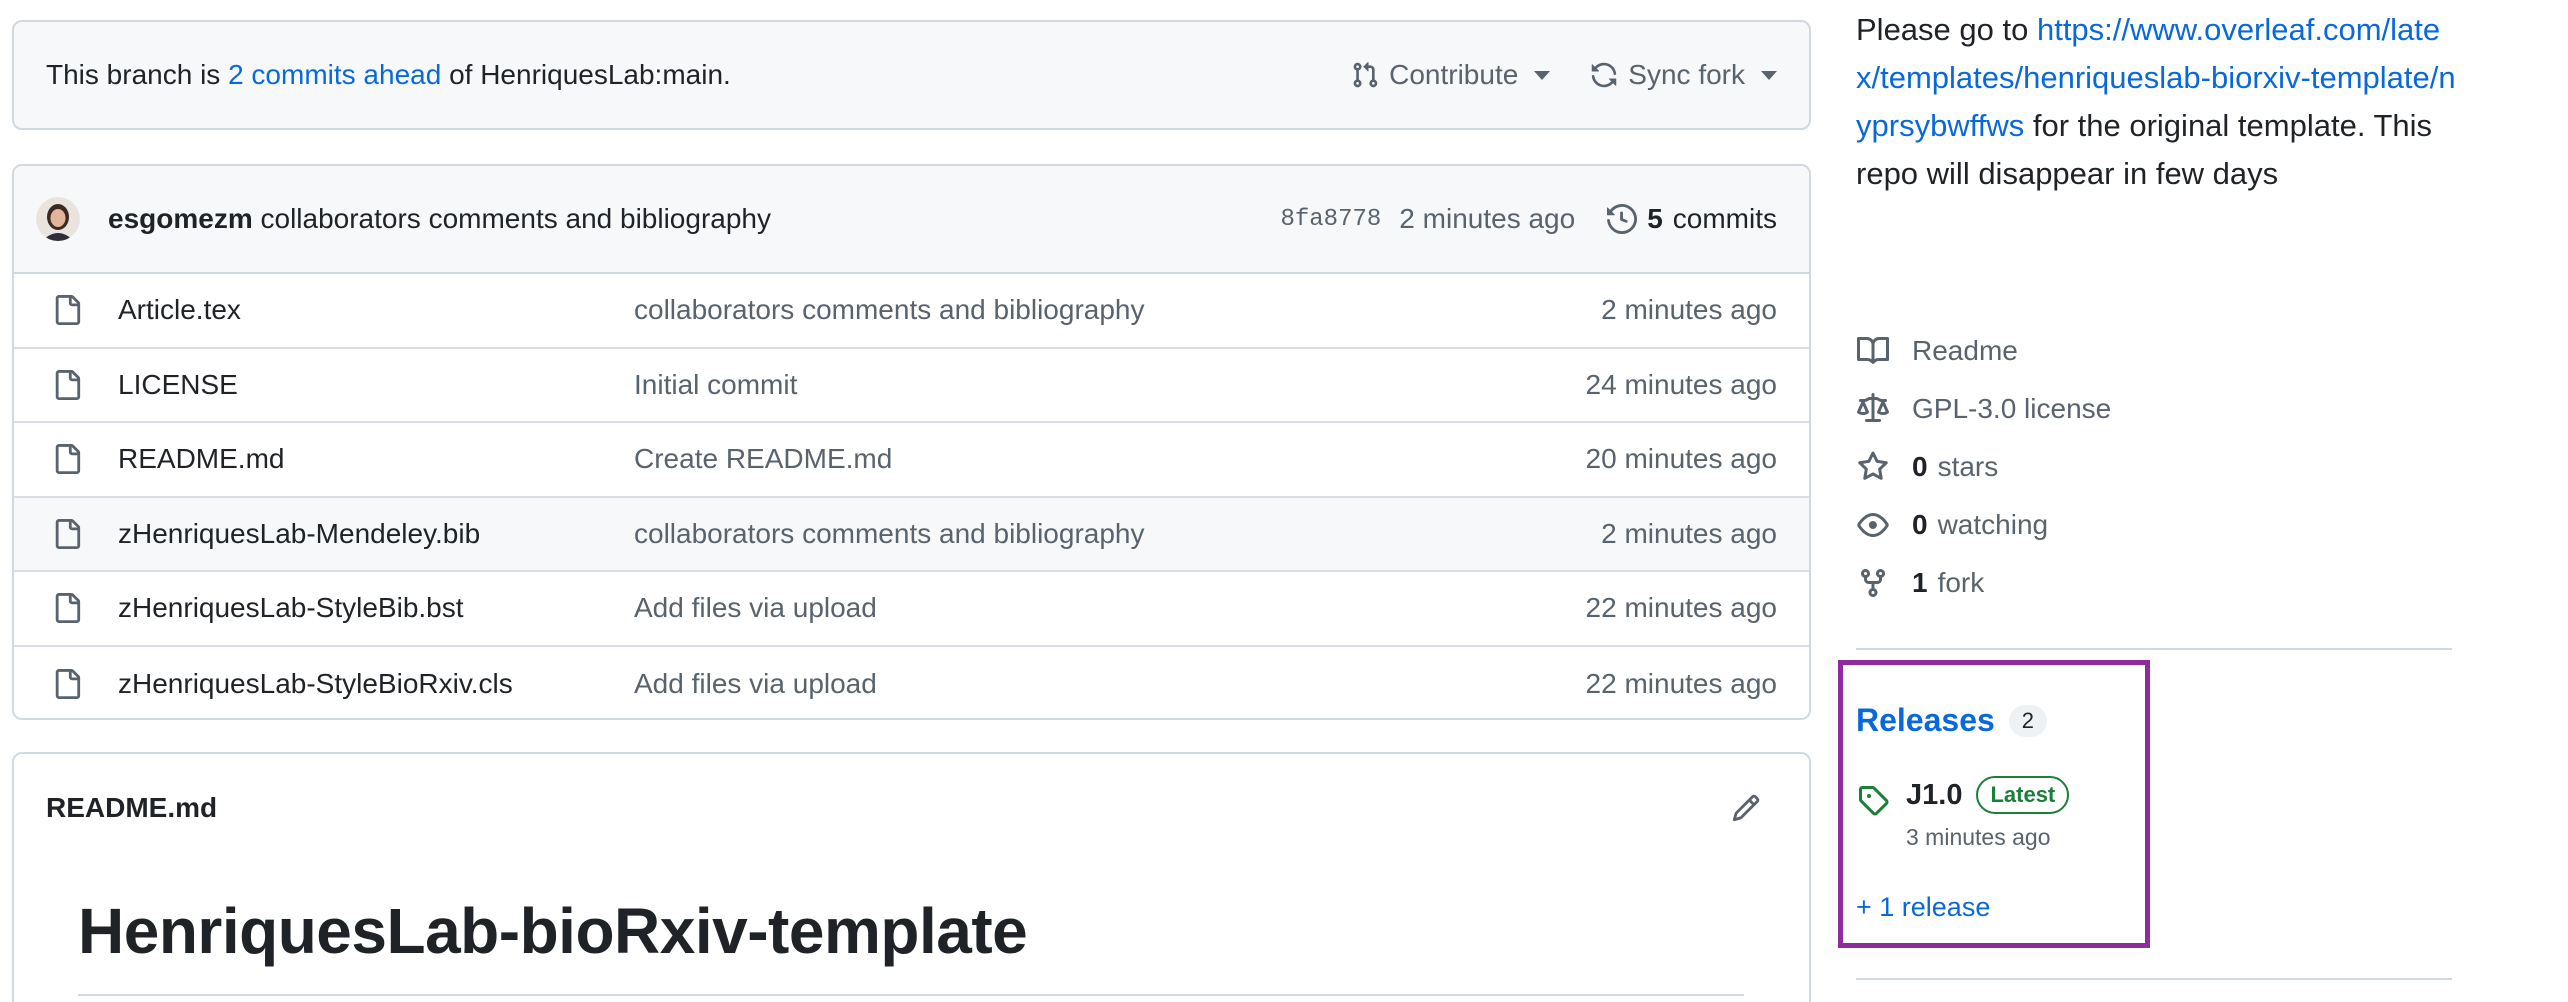 This screenshot has height=1002, width=2568. What do you see at coordinates (1330, 219) in the screenshot?
I see `commit-sha: 8fa8778` at bounding box center [1330, 219].